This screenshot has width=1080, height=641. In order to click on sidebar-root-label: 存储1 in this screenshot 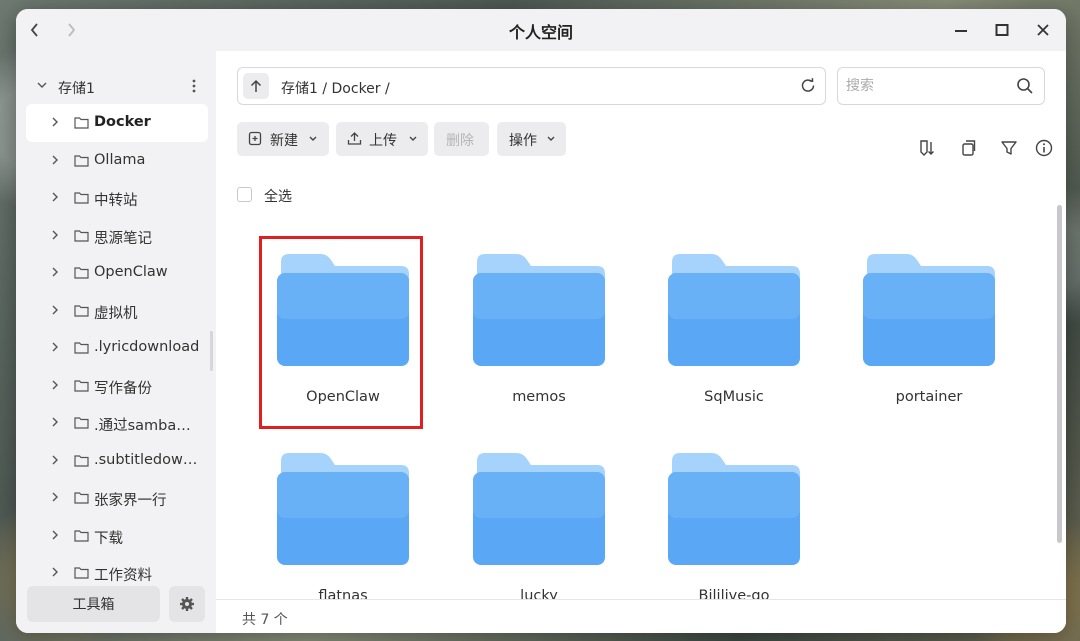, I will do `click(76, 89)`.